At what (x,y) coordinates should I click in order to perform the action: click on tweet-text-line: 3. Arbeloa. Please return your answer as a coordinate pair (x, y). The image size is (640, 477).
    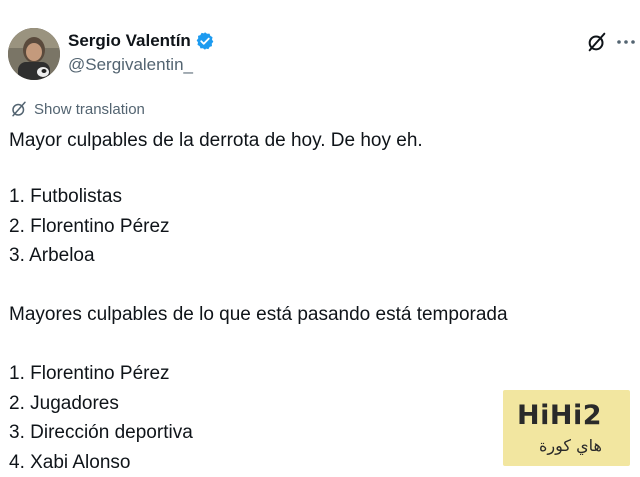
    Looking at the image, I should click on (52, 255).